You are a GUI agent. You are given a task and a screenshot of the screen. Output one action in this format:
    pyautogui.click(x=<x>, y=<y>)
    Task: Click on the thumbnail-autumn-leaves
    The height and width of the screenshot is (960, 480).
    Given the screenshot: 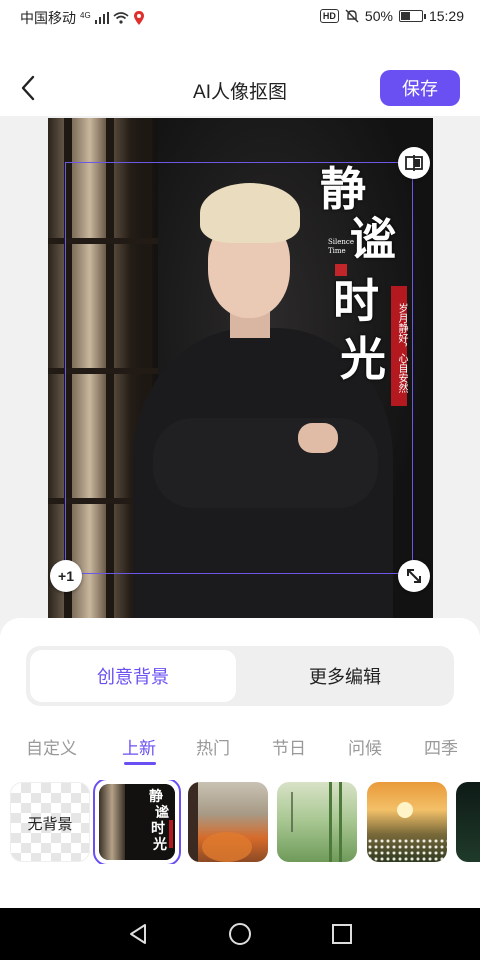 What is the action you would take?
    pyautogui.click(x=228, y=822)
    